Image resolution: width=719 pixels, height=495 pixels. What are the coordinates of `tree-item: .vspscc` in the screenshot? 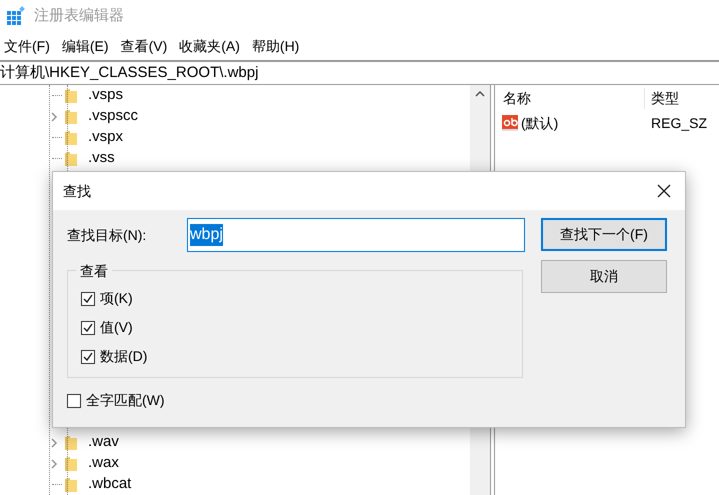 It's located at (113, 116).